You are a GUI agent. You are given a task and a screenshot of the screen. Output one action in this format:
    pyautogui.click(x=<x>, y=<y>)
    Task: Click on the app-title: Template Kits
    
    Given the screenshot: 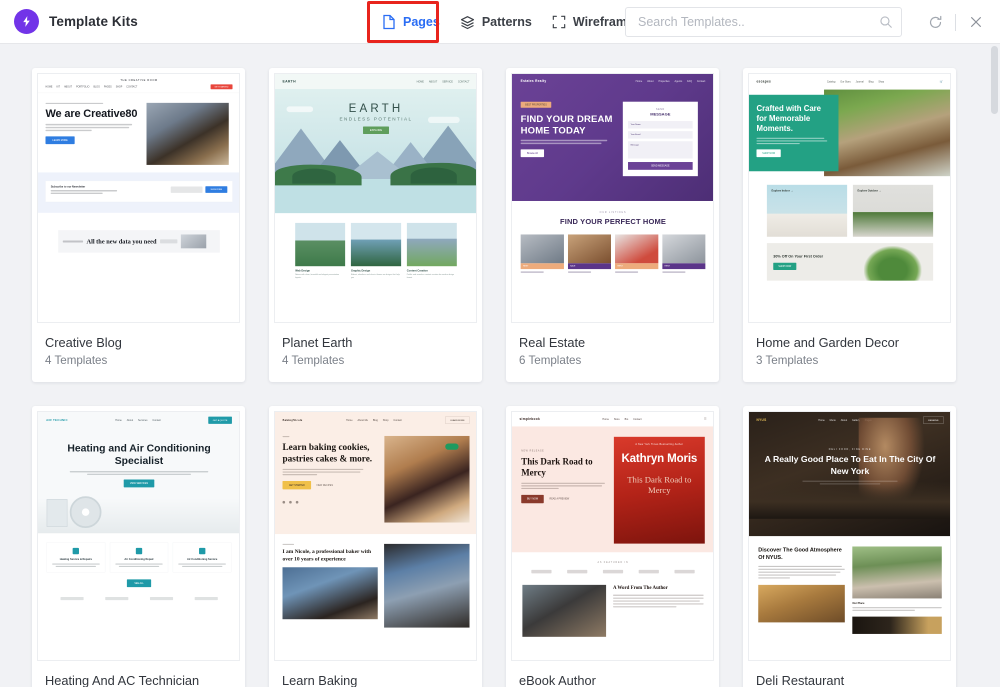 What is the action you would take?
    pyautogui.click(x=93, y=21)
    